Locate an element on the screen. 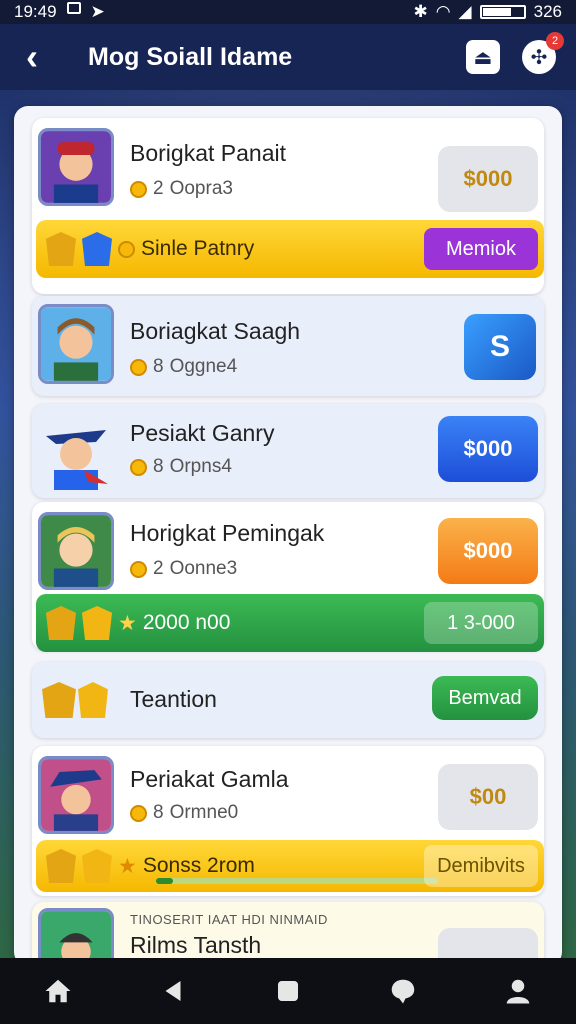 This screenshot has width=576, height=1024. notification-badge: 2 is located at coordinates (555, 41).